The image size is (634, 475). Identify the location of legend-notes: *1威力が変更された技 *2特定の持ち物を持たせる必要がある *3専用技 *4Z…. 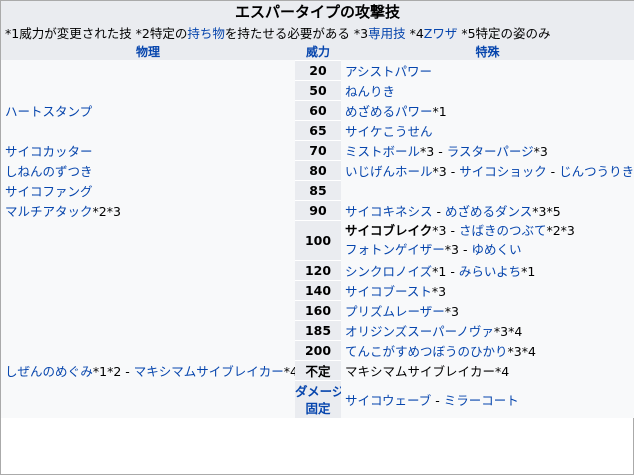
(317, 32).